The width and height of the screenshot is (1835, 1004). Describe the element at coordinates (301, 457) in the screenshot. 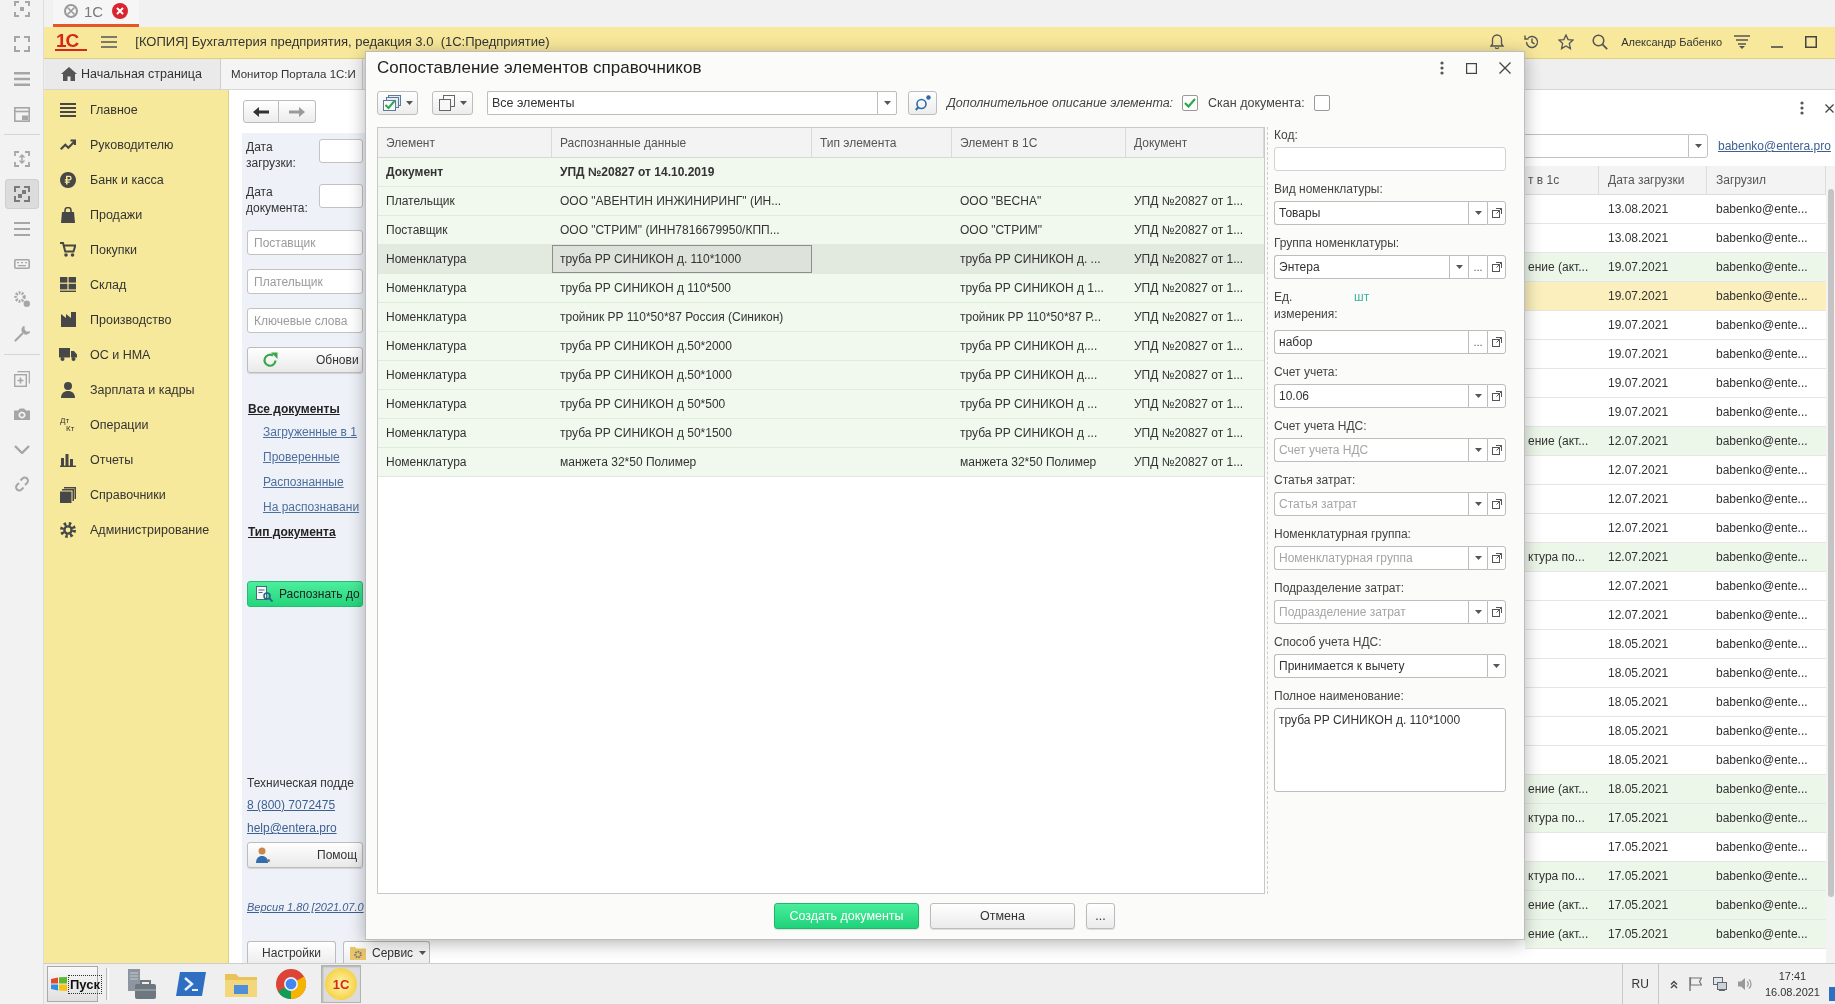

I see `status-link: Проверенные` at that location.